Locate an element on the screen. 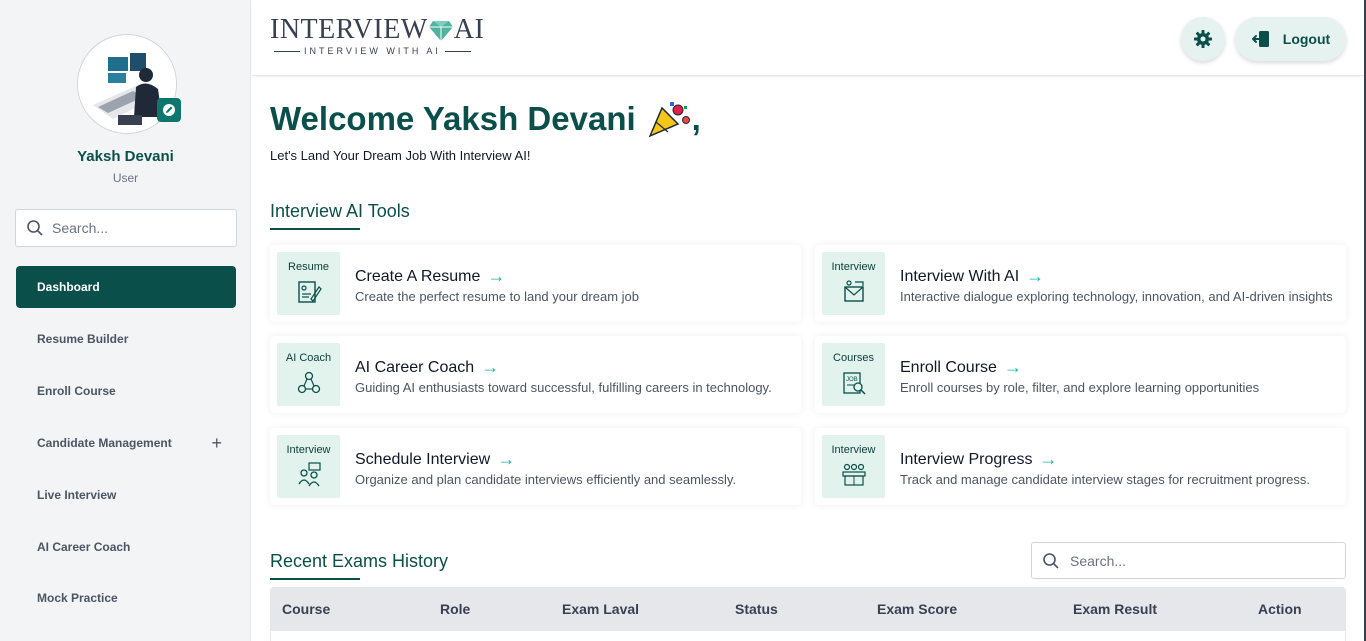 The width and height of the screenshot is (1366, 641). sidebar-search is located at coordinates (126, 228).